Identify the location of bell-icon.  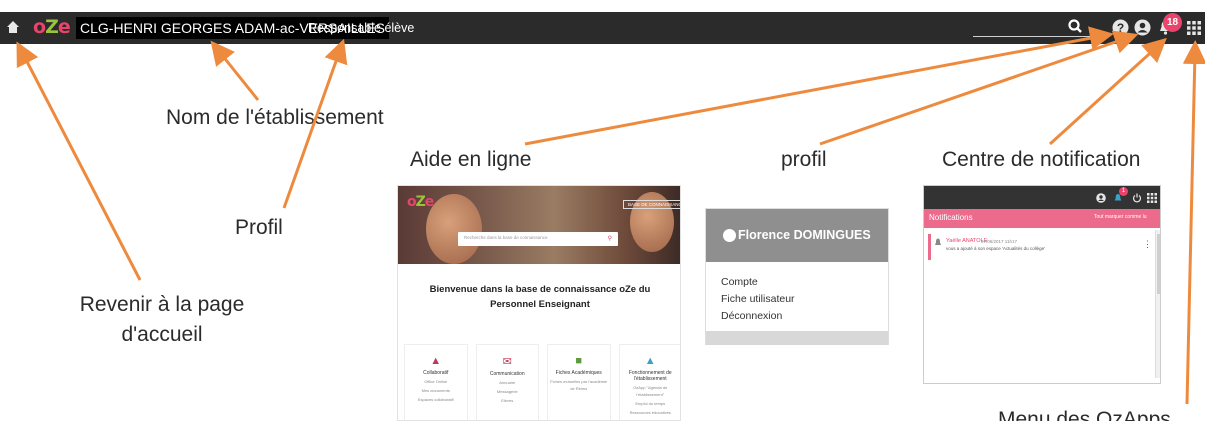
(938, 241).